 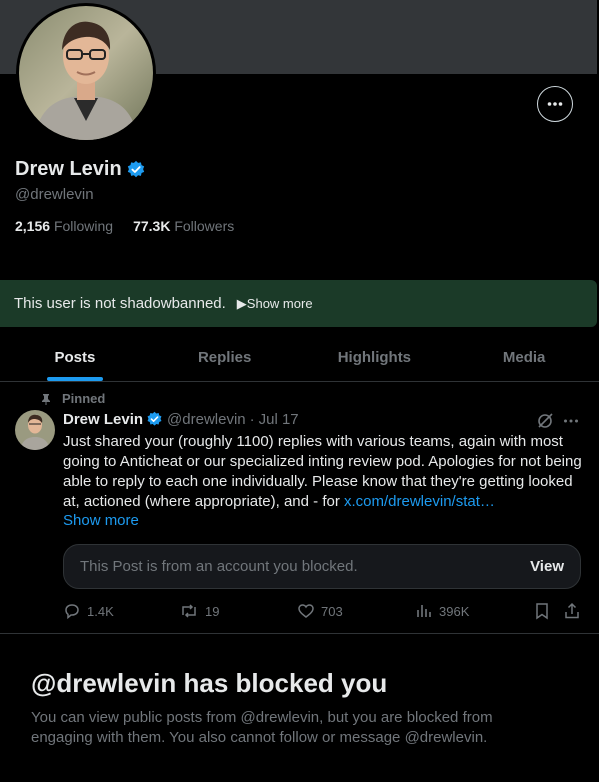 What do you see at coordinates (572, 610) in the screenshot?
I see `share-icon` at bounding box center [572, 610].